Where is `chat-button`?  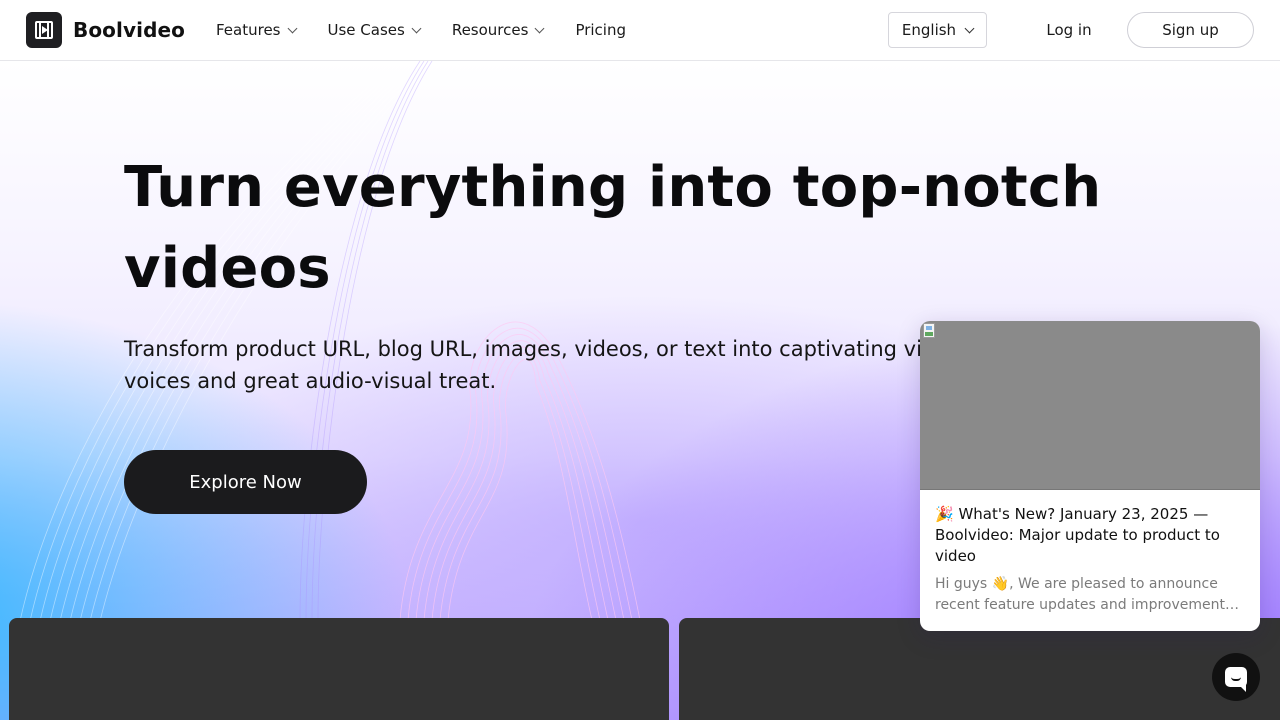
chat-button is located at coordinates (1236, 677).